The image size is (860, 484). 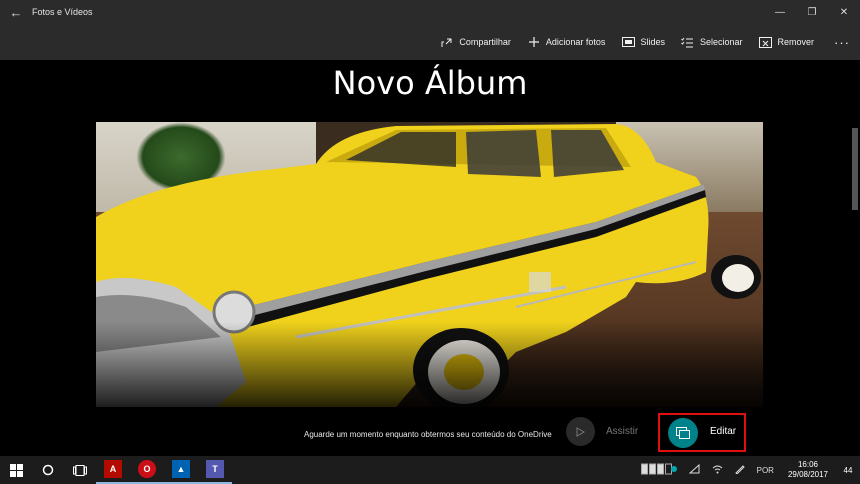 I want to click on slides-button: Slides, so click(x=643, y=42).